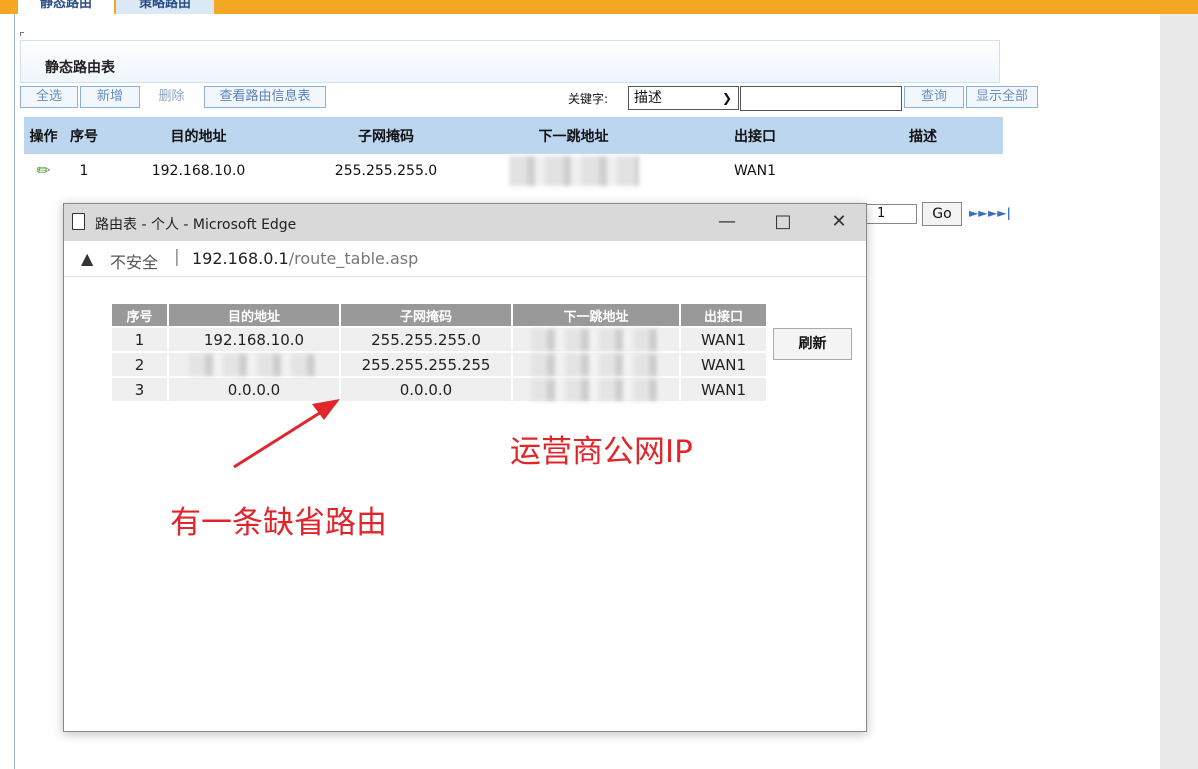 The width and height of the screenshot is (1198, 769). I want to click on redacted-next-hop, so click(573, 170).